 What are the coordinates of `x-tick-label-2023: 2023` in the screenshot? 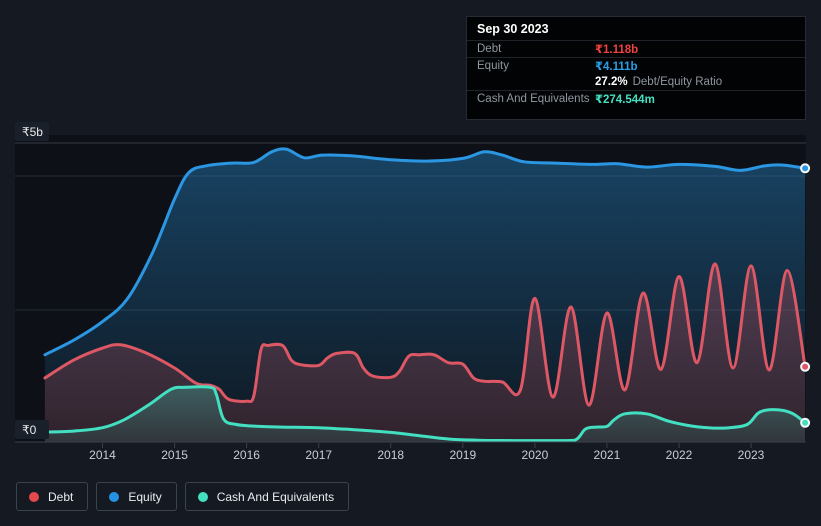 It's located at (751, 455).